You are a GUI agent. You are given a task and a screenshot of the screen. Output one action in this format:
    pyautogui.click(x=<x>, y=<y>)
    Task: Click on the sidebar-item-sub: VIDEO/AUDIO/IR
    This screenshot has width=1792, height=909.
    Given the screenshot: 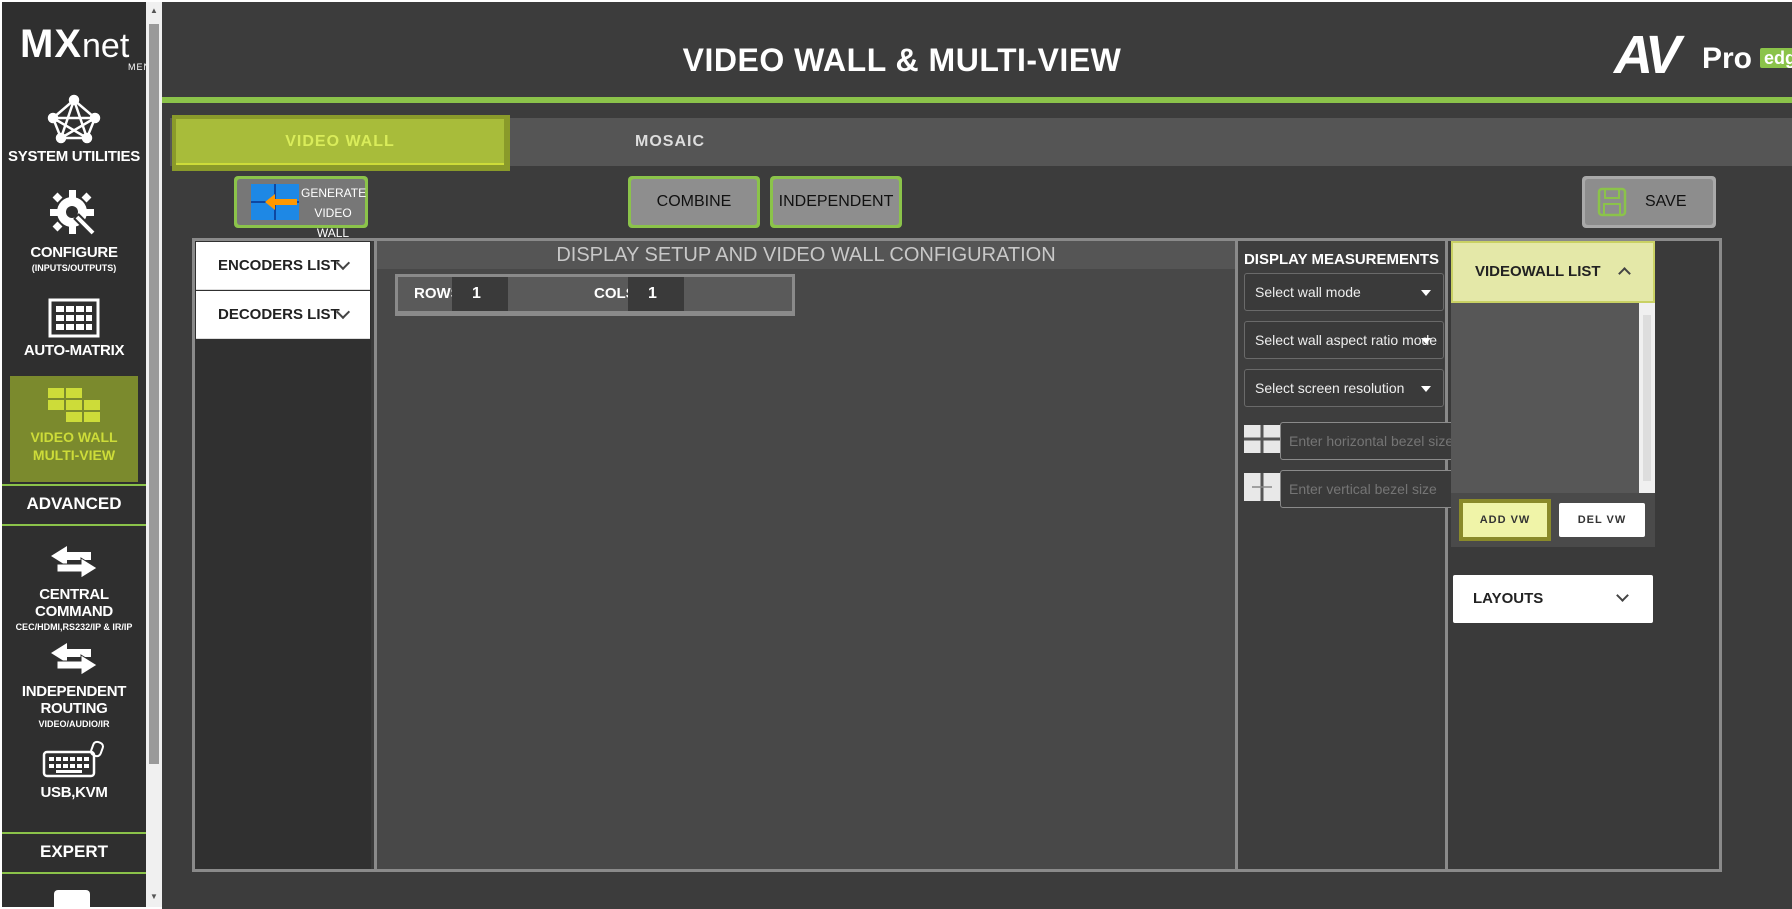 What is the action you would take?
    pyautogui.click(x=74, y=724)
    